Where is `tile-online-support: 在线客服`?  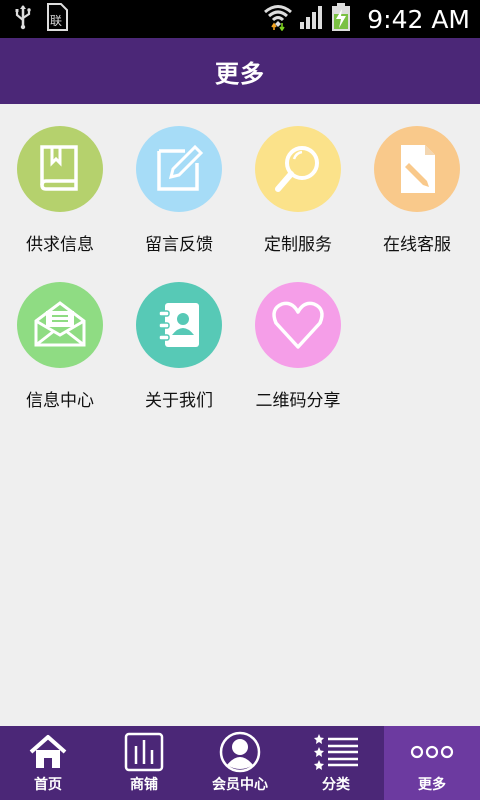 tile-online-support: 在线客服 is located at coordinates (417, 182).